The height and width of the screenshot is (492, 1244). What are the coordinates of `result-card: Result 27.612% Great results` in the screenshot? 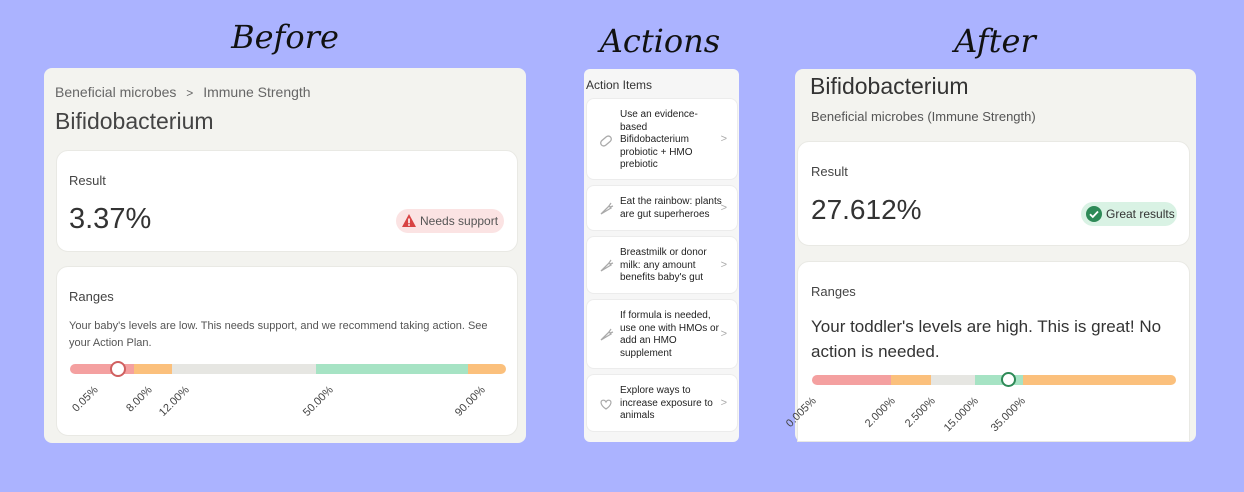 It's located at (993, 193).